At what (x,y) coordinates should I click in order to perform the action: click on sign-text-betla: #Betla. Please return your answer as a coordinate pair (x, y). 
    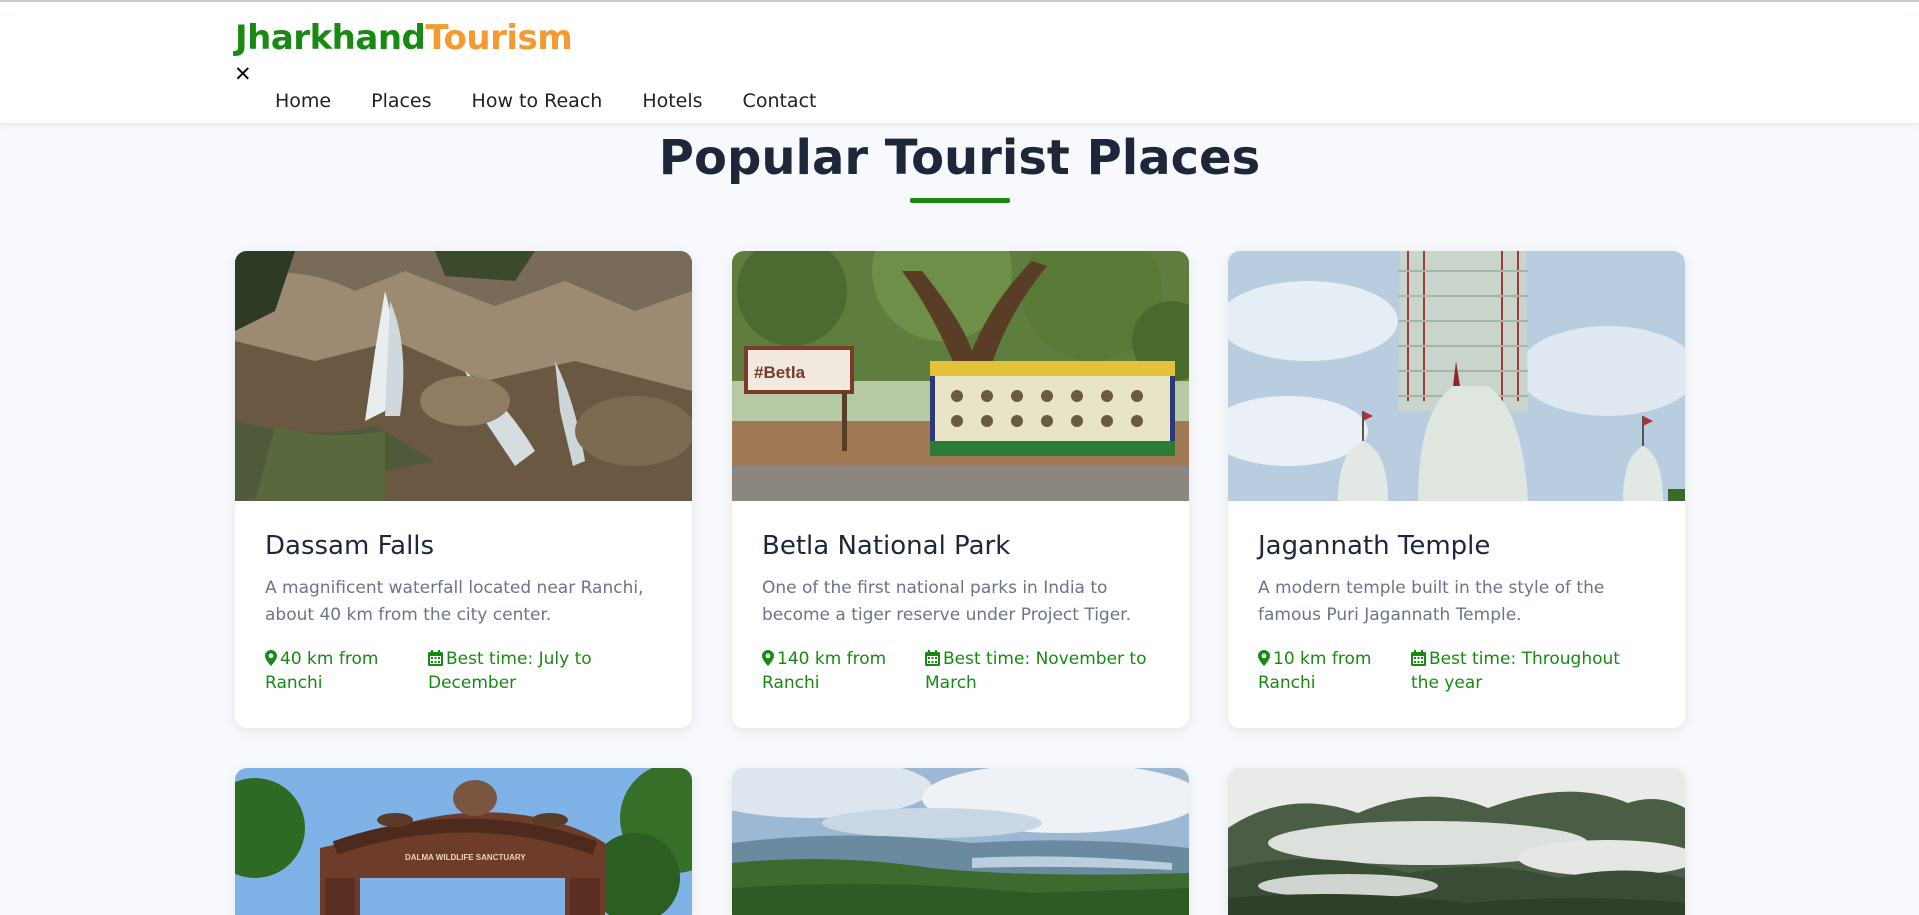
    Looking at the image, I should click on (780, 372).